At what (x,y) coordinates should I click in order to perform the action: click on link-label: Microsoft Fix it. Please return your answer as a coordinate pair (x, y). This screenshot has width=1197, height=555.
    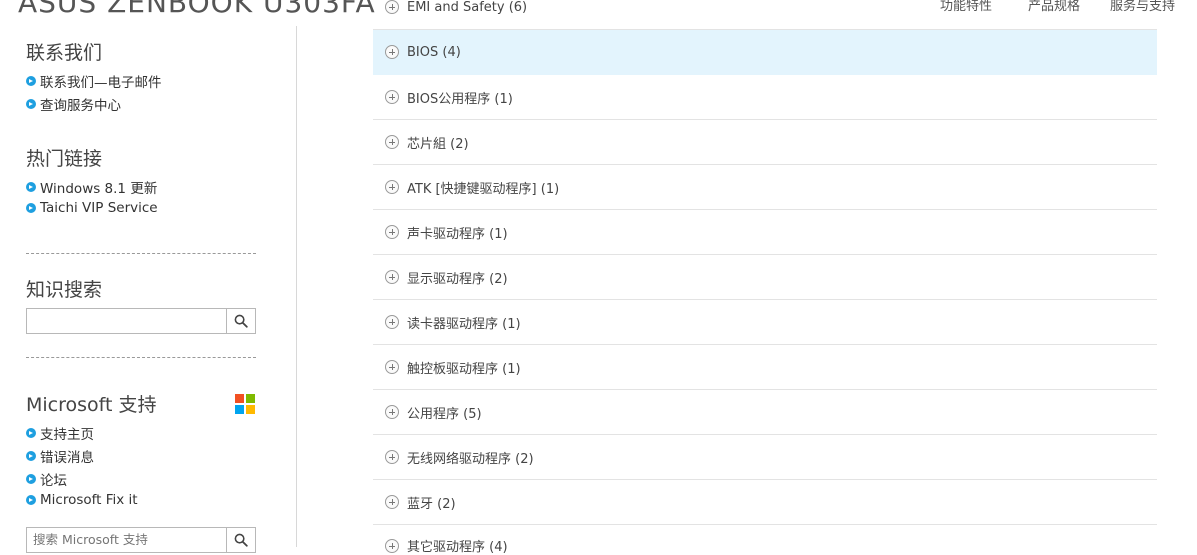
    Looking at the image, I should click on (89, 500).